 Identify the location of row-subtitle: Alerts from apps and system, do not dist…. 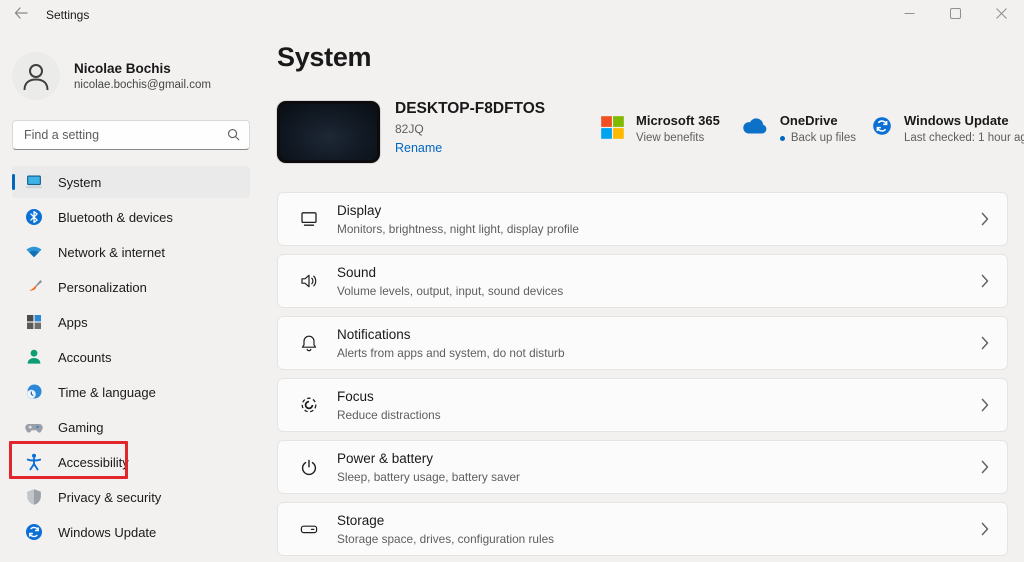
(451, 352).